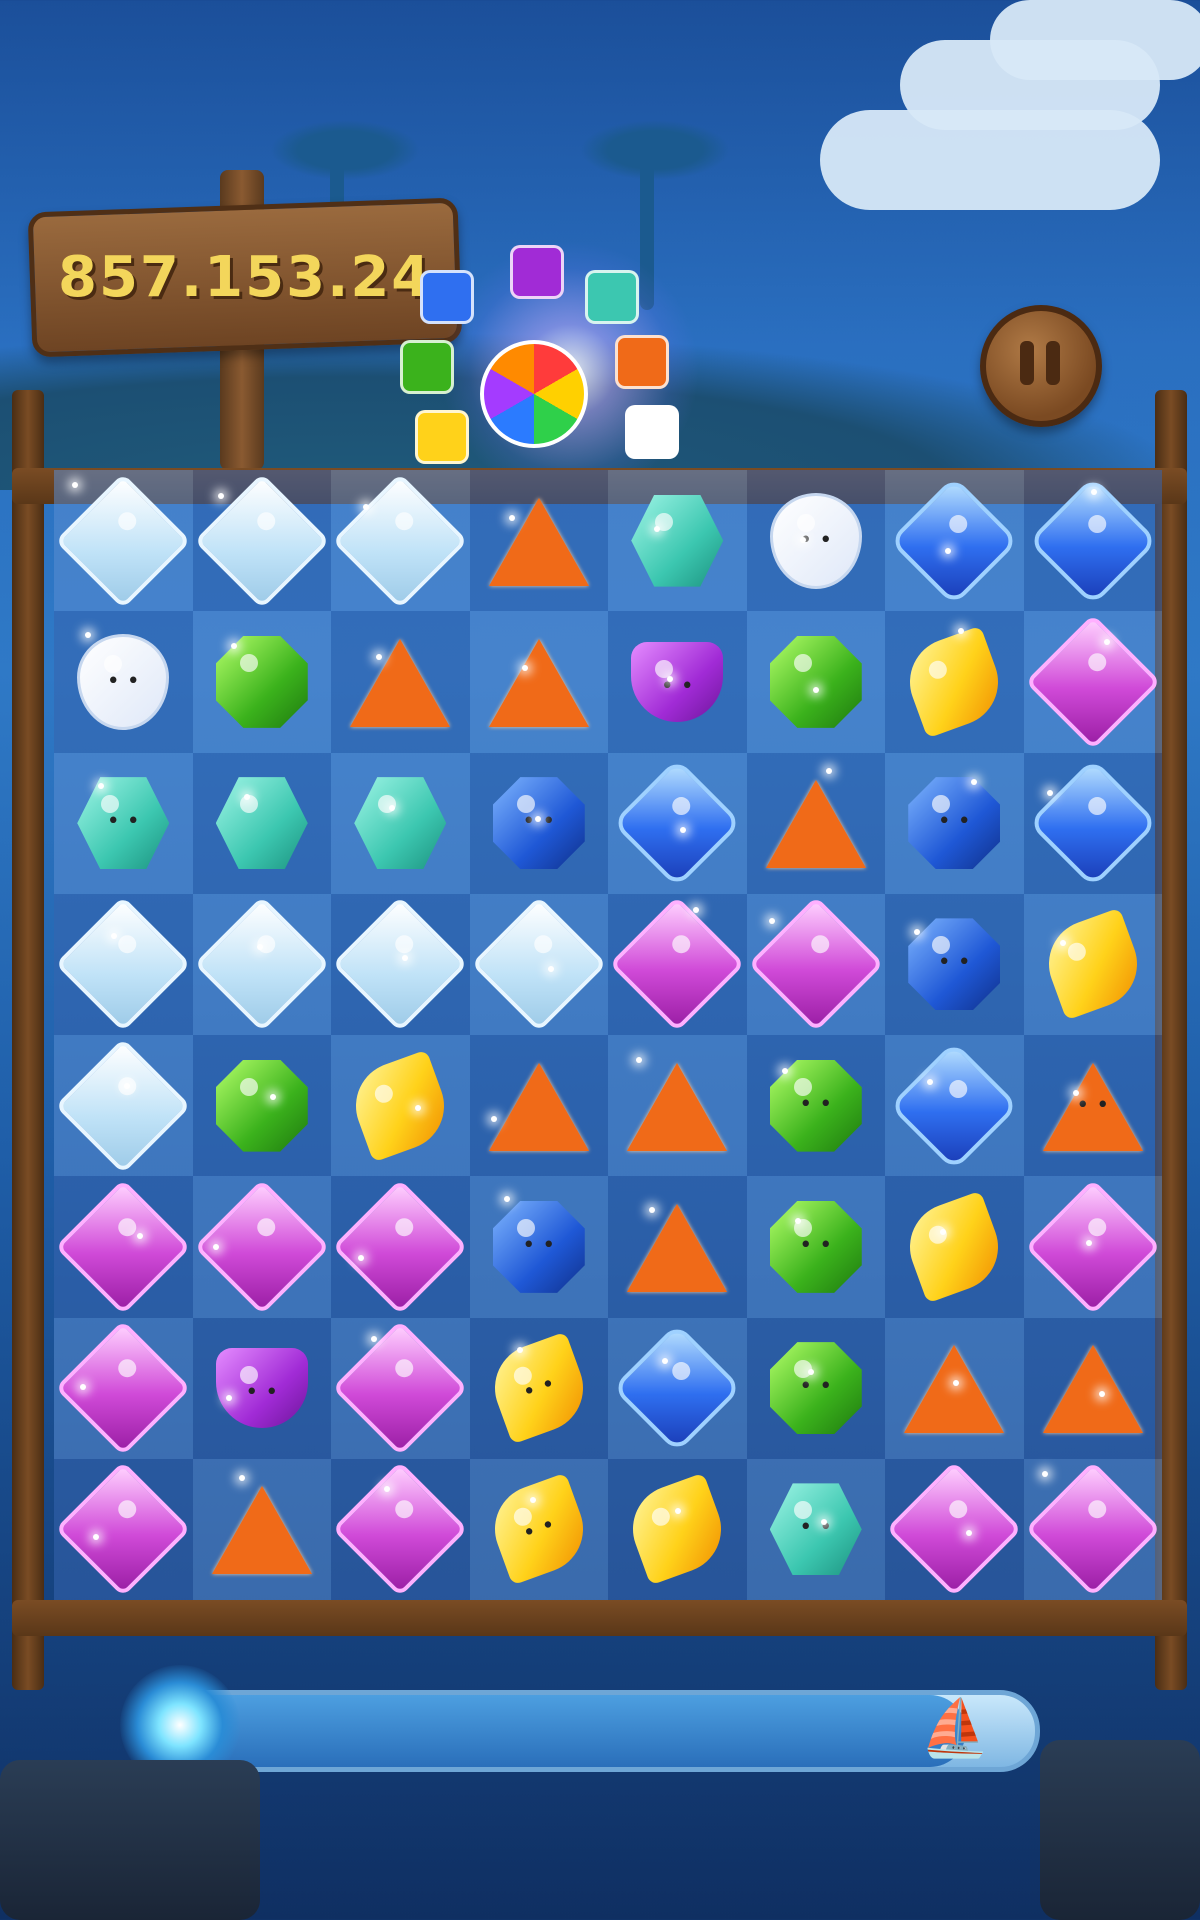  I want to click on ghost-gem-icon, so click(123, 681).